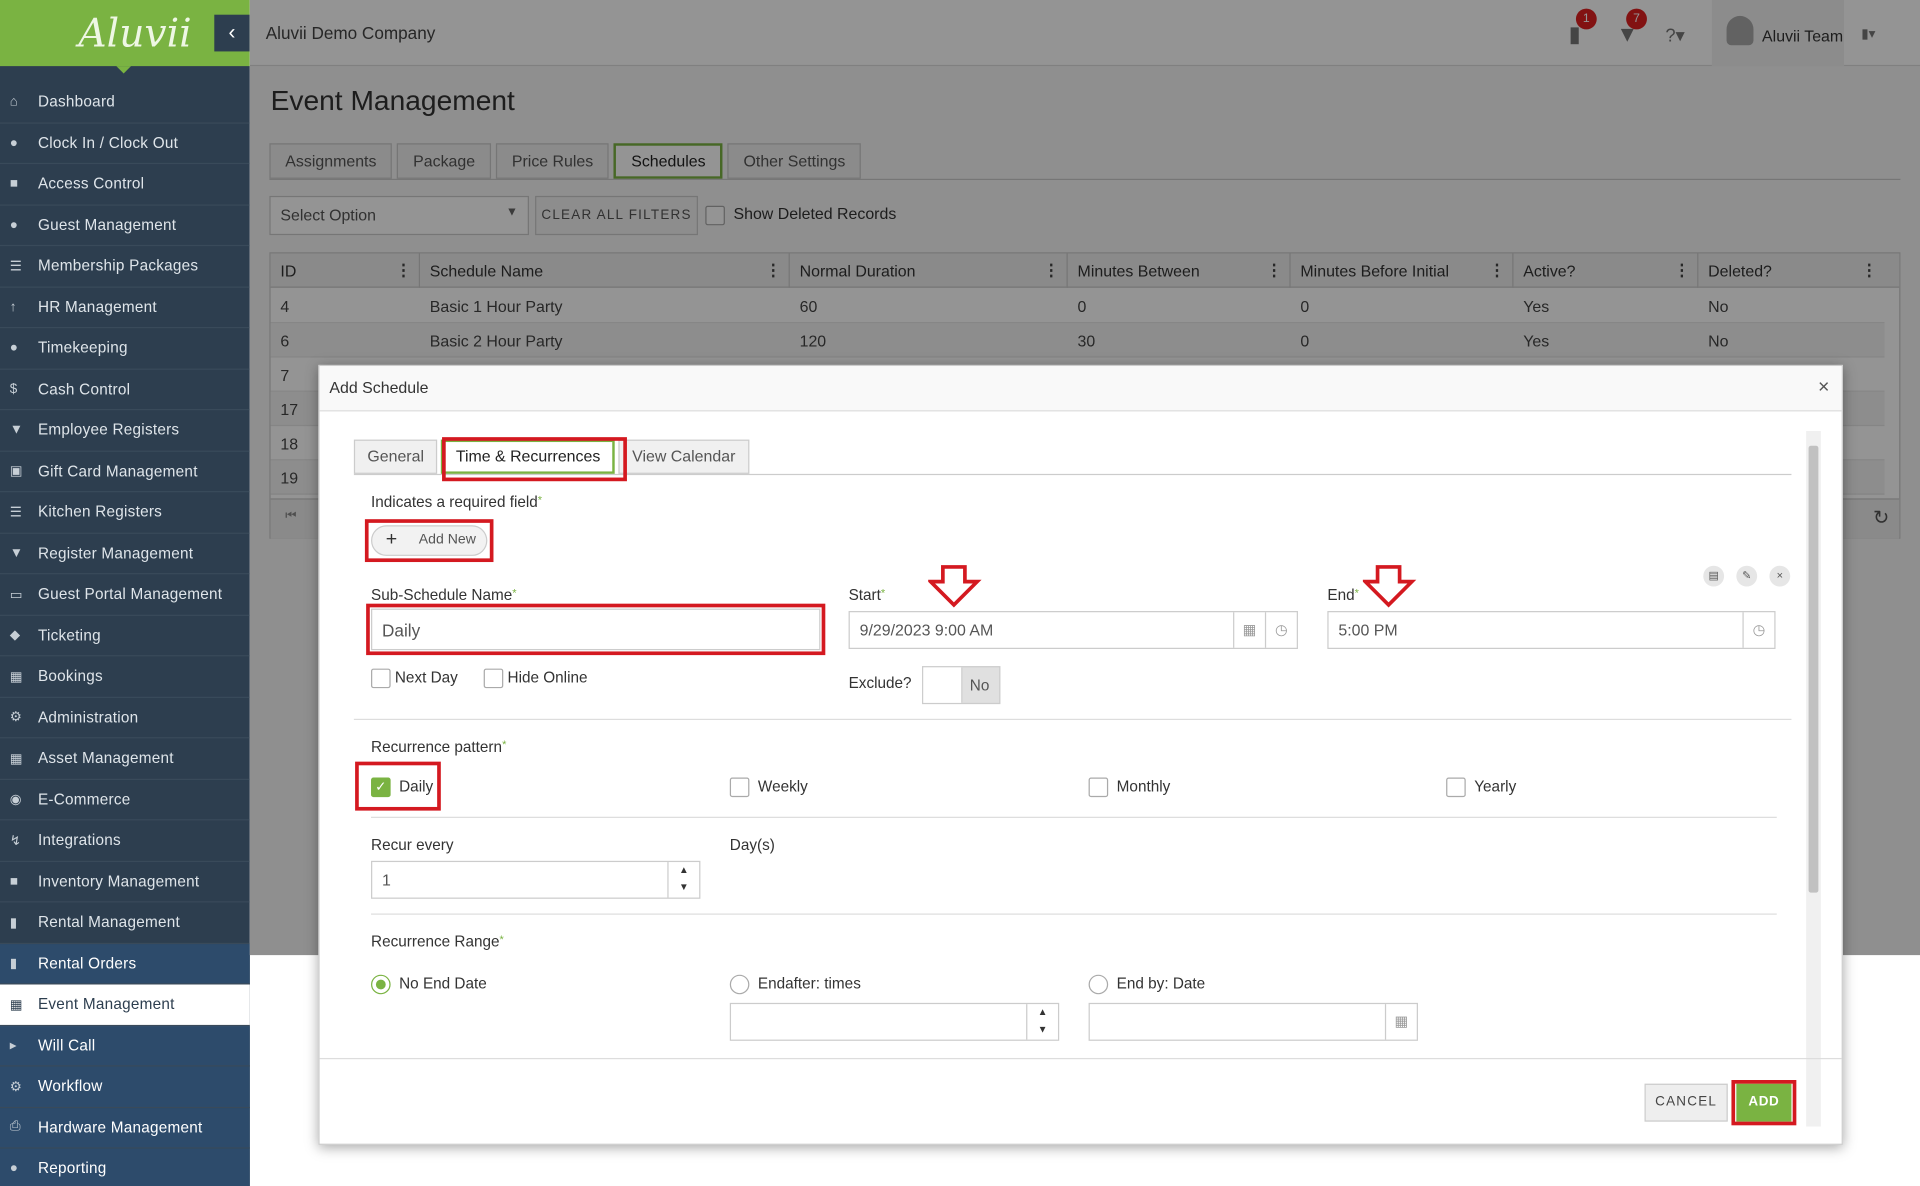 The height and width of the screenshot is (1186, 1920). I want to click on yearly-checkbox, so click(1456, 787).